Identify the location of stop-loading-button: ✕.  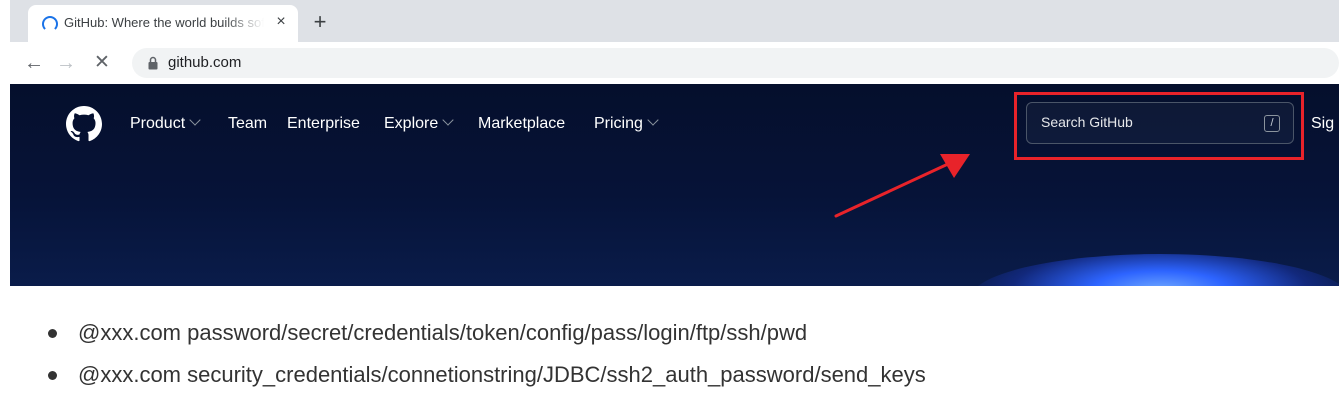
(102, 63).